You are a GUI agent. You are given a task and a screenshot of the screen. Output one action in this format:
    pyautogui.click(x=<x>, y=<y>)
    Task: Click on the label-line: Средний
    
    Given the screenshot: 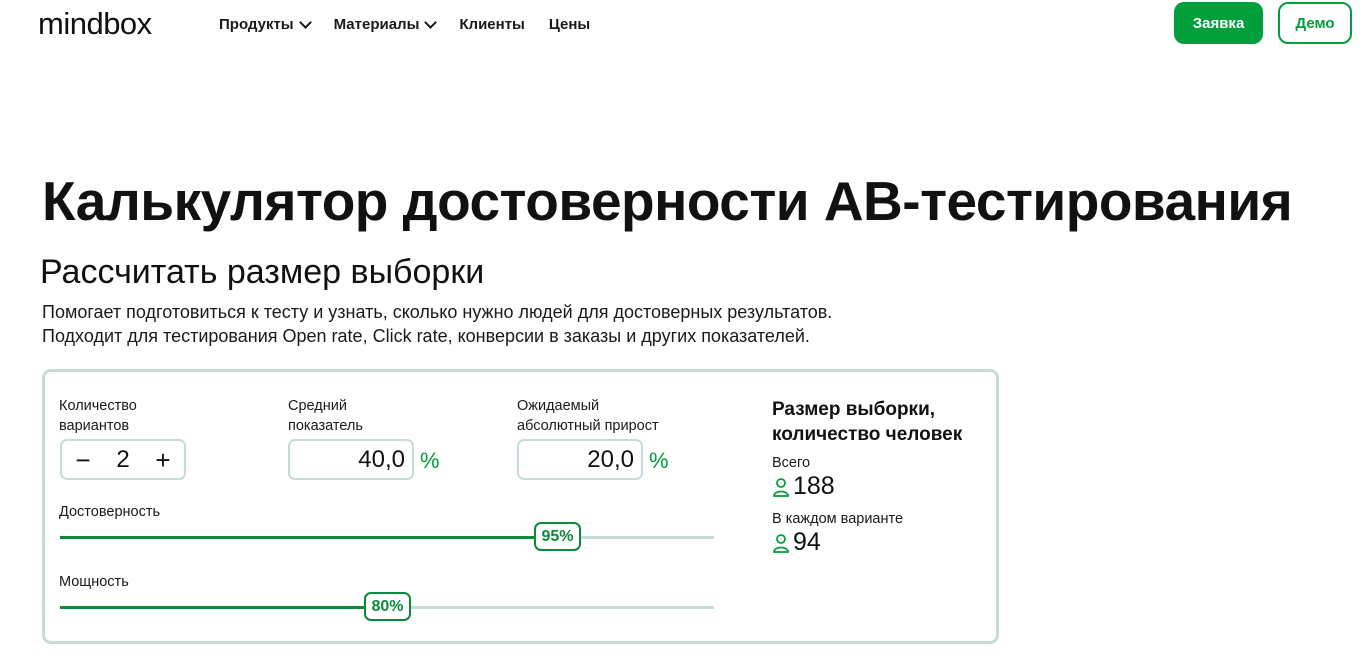 What is the action you would take?
    pyautogui.click(x=317, y=406)
    